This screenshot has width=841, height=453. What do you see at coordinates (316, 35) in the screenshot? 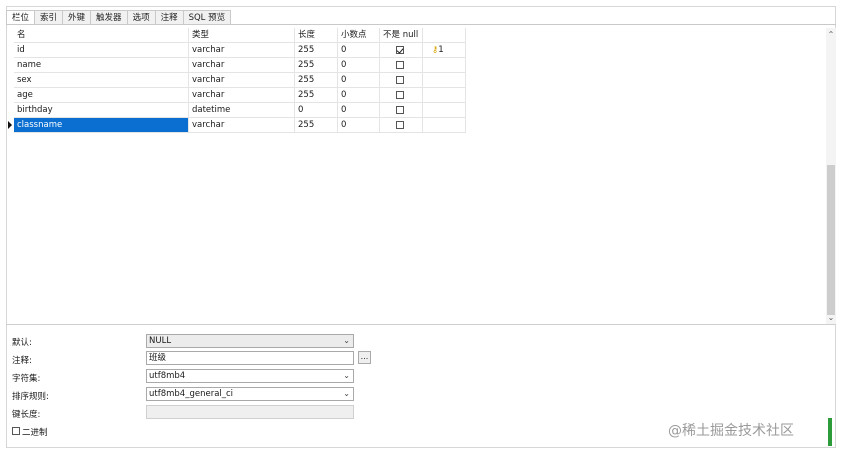
I see `header-length: 长度` at bounding box center [316, 35].